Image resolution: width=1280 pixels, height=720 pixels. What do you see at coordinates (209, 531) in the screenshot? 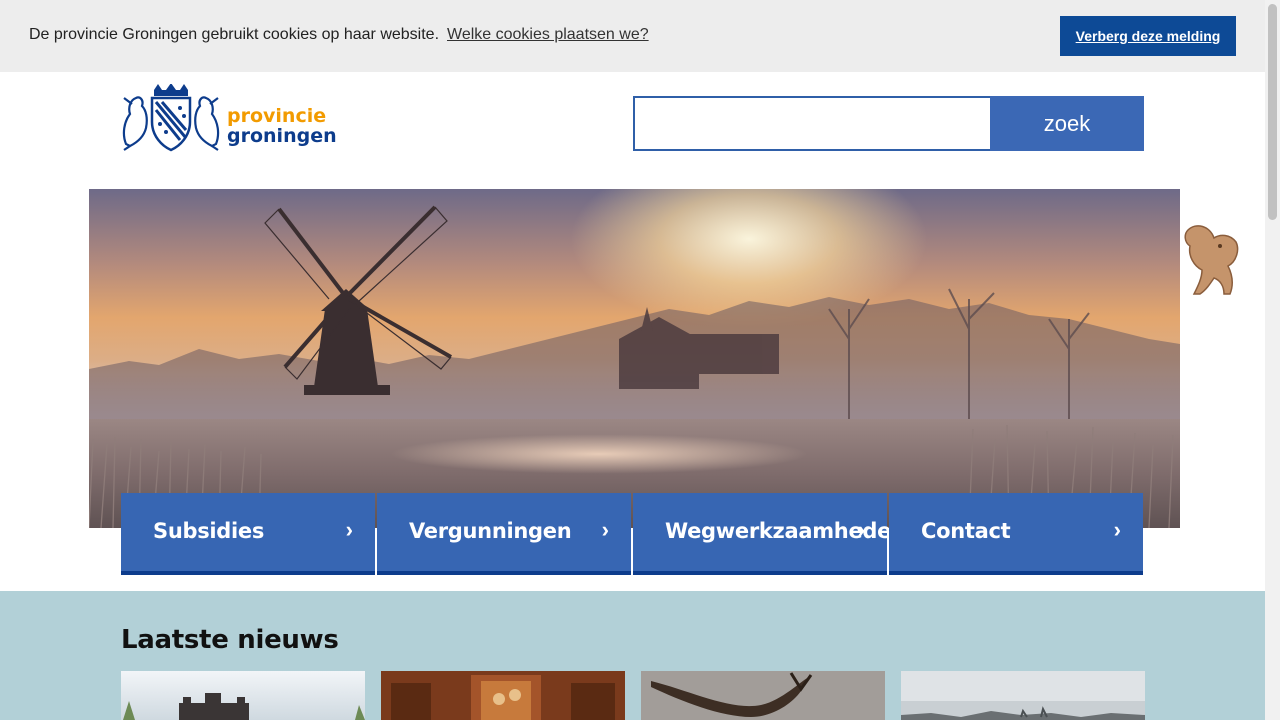
I see `tile-label: Subsidies` at bounding box center [209, 531].